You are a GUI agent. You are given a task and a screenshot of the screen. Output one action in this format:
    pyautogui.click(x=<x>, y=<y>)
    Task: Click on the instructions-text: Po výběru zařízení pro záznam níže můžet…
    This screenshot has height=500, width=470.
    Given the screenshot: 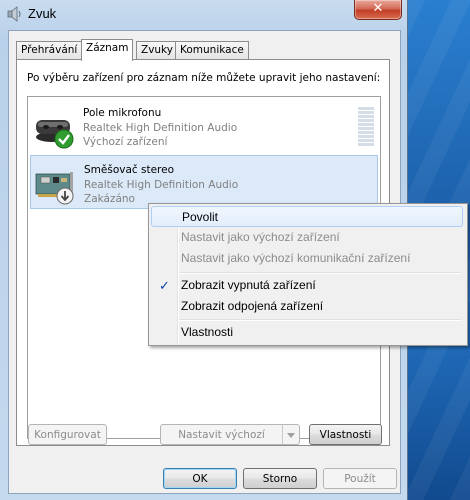 What is the action you would take?
    pyautogui.click(x=204, y=78)
    